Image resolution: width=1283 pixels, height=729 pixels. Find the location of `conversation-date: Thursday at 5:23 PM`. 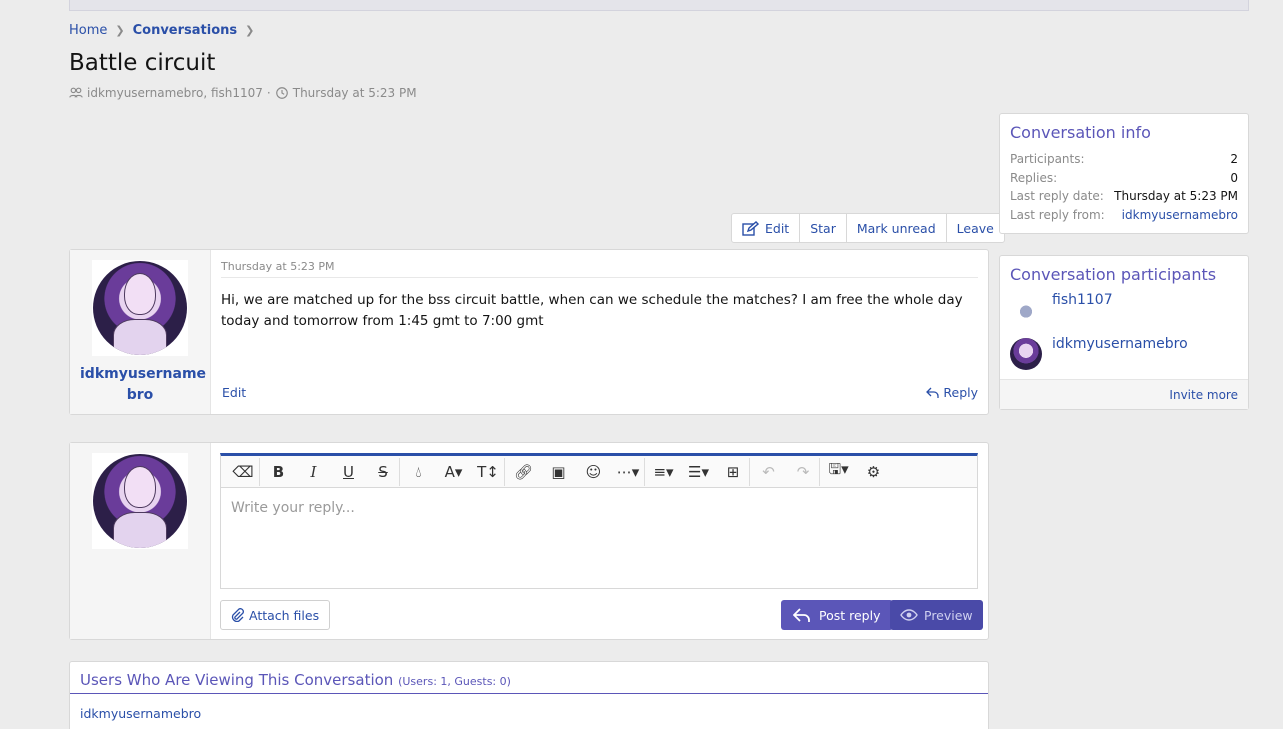

conversation-date: Thursday at 5:23 PM is located at coordinates (355, 93).